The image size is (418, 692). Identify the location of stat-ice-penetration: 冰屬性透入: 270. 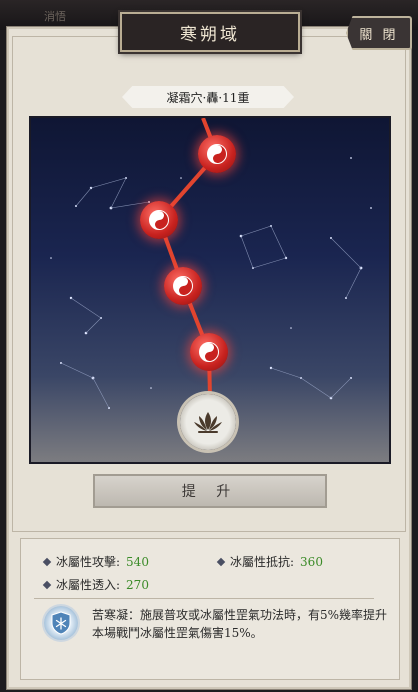
(95, 584).